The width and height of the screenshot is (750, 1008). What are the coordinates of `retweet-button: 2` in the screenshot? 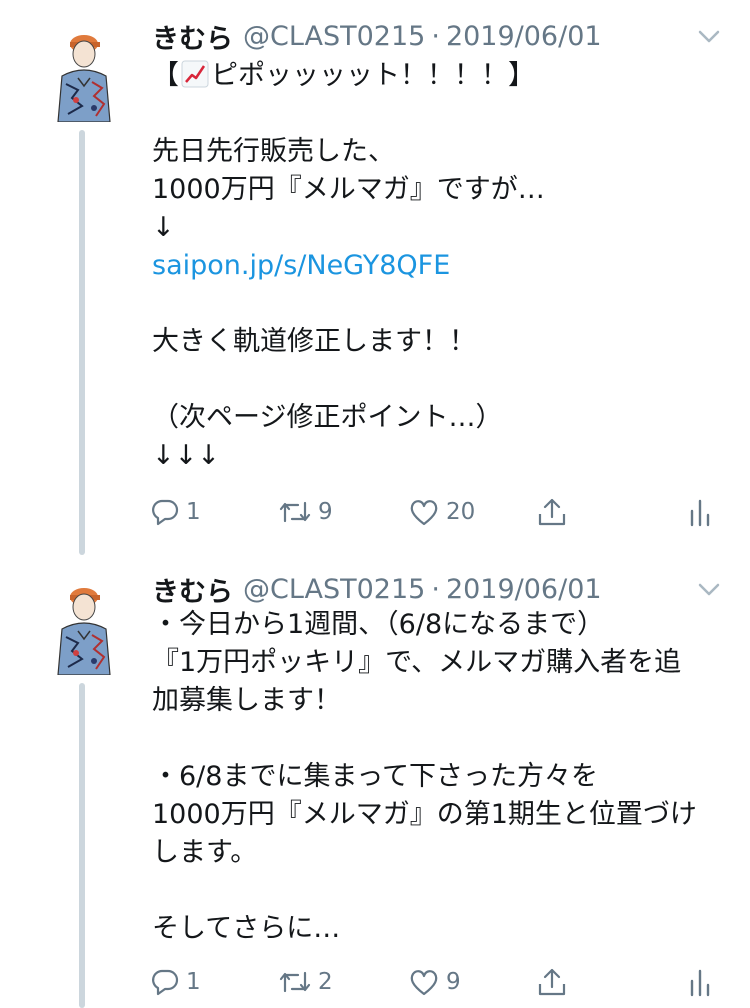 It's located at (305, 982).